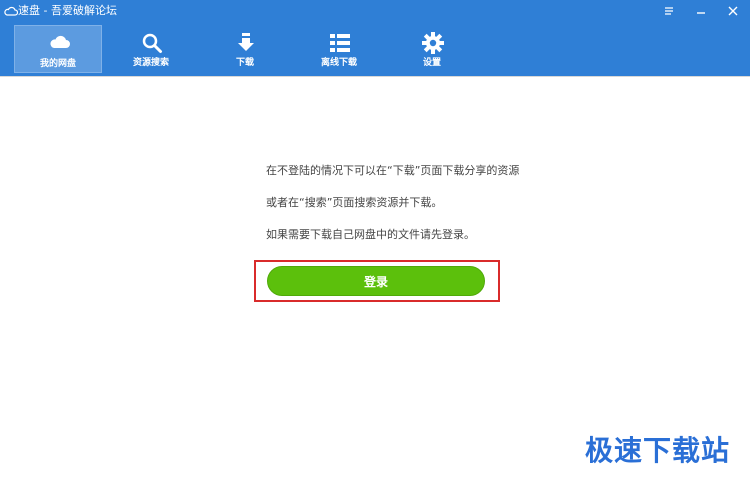 This screenshot has height=483, width=750. Describe the element at coordinates (152, 43) in the screenshot. I see `search-icon` at that location.